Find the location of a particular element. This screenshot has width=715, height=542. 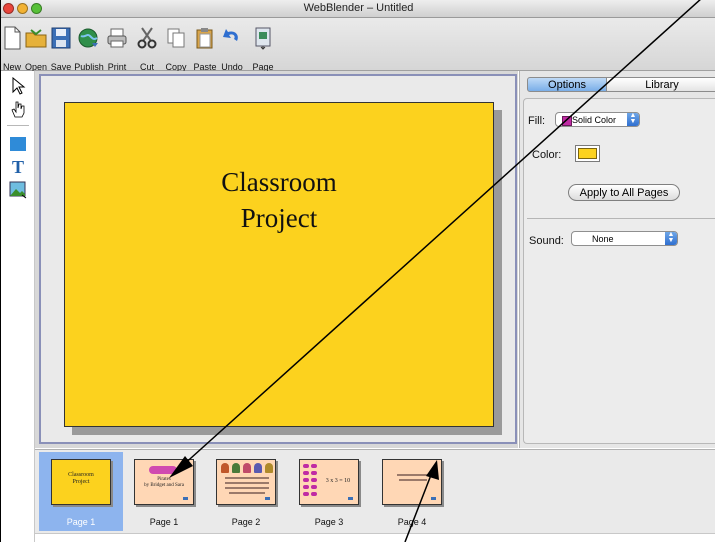

arrow-head-icon is located at coordinates (432, 470).